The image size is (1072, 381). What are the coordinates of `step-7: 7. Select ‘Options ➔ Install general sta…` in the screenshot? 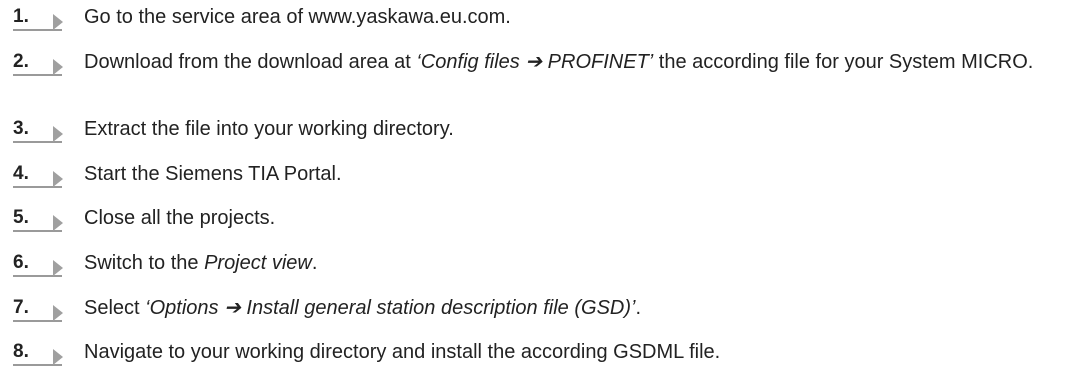 It's located at (530, 309).